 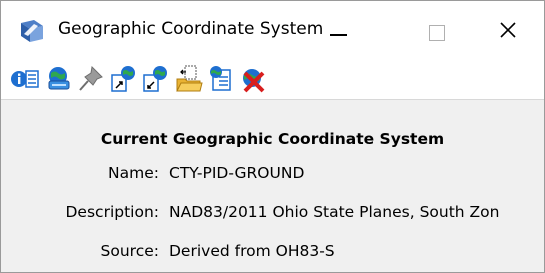 I want to click on export-globe-icon, so click(x=123, y=79).